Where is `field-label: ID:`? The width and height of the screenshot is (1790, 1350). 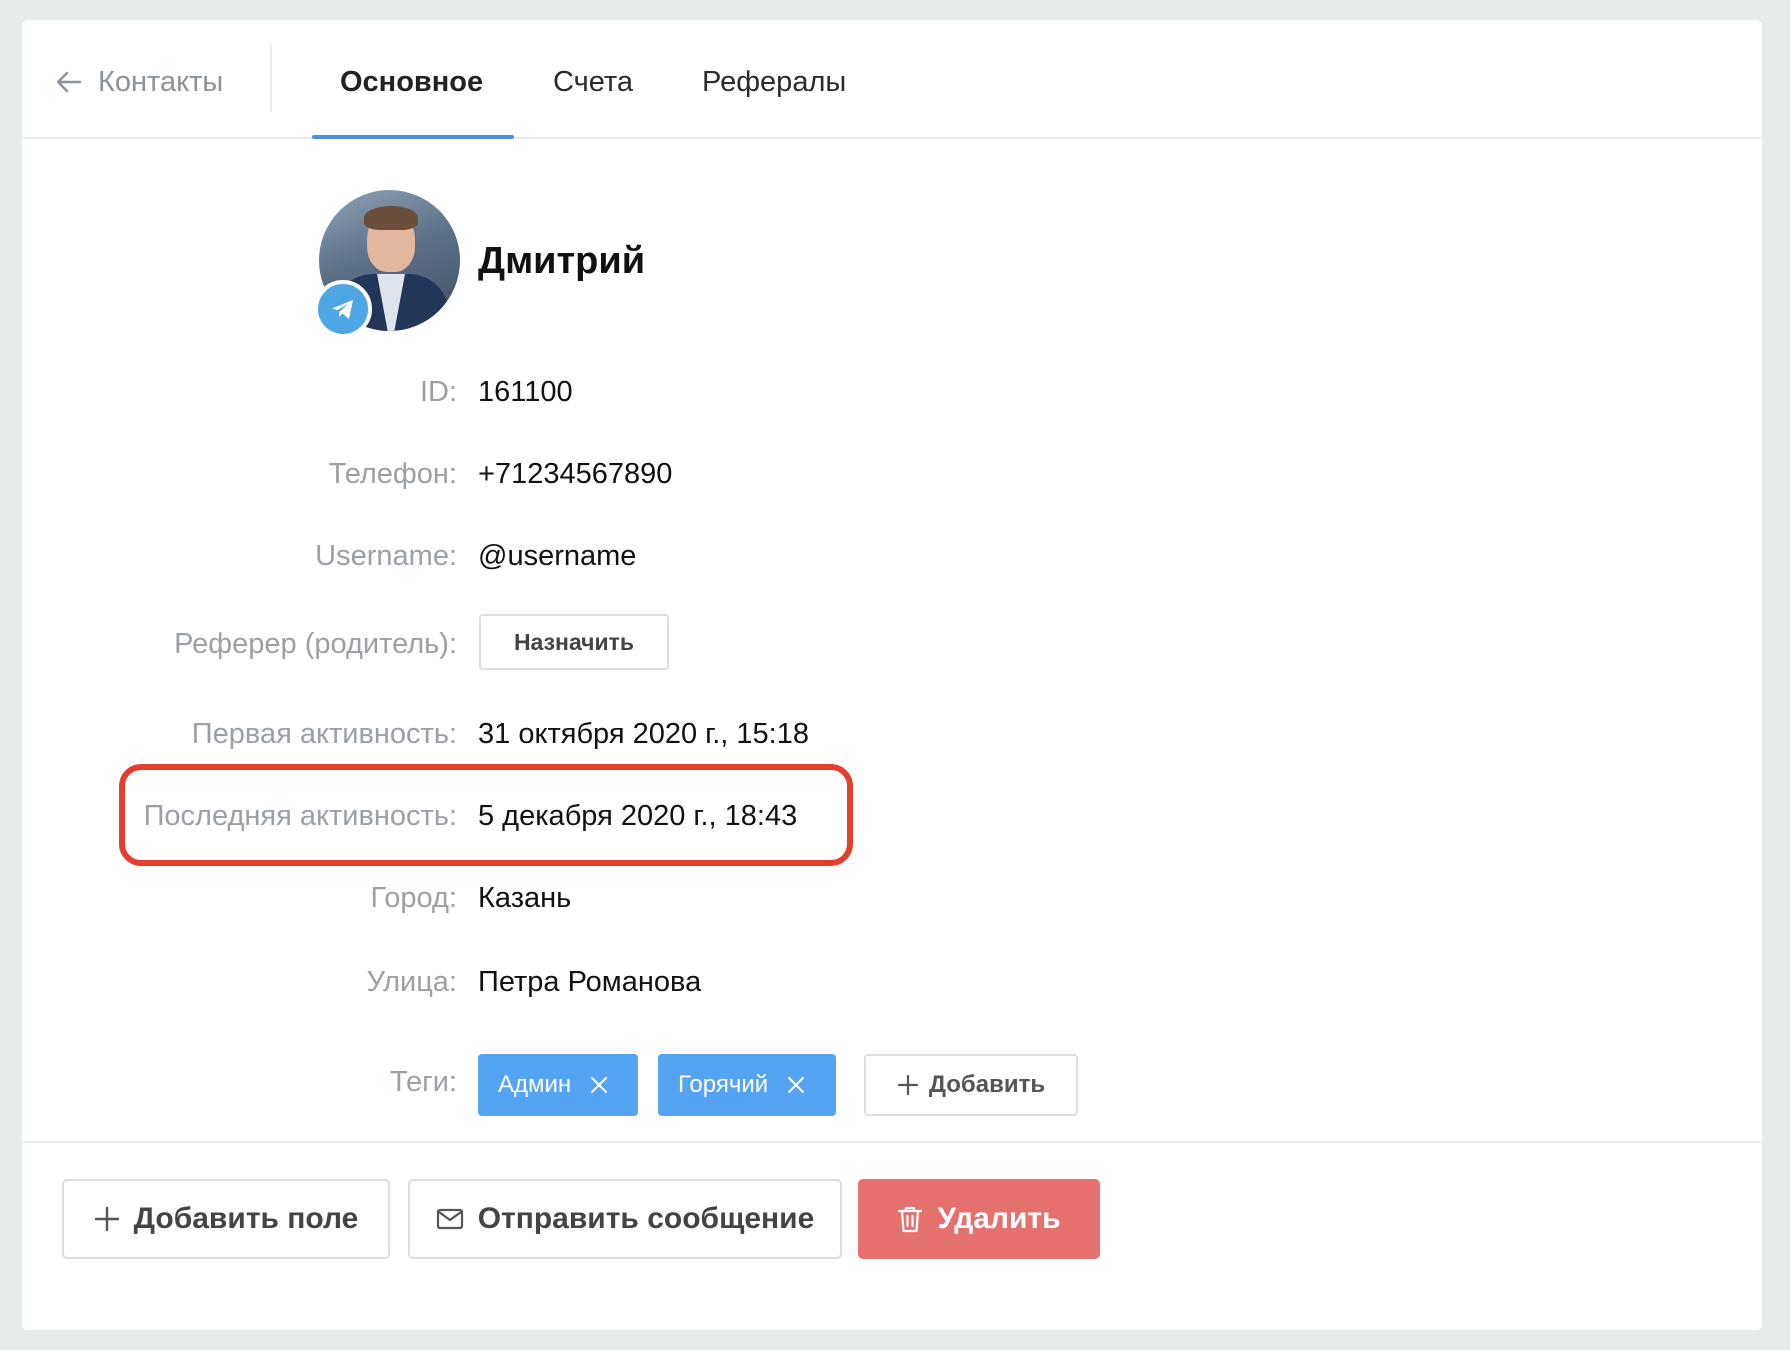
field-label: ID: is located at coordinates (438, 392).